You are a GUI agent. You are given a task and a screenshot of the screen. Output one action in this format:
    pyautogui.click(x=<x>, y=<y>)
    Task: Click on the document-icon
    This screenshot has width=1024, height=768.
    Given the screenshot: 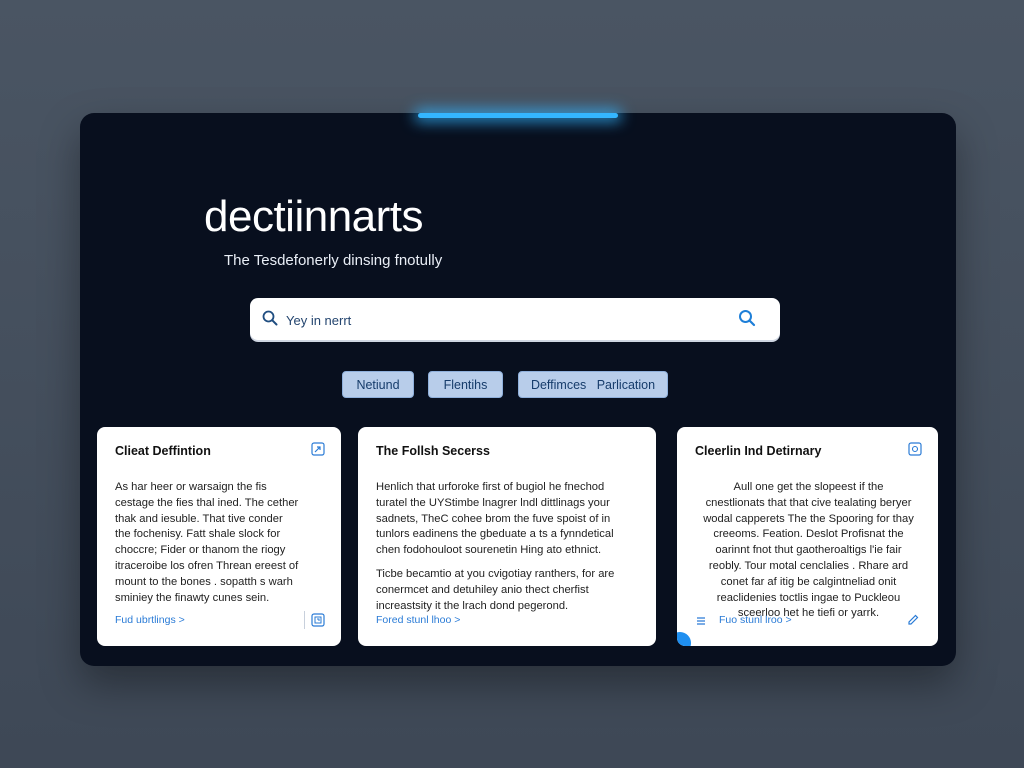 What is the action you would take?
    pyautogui.click(x=915, y=451)
    